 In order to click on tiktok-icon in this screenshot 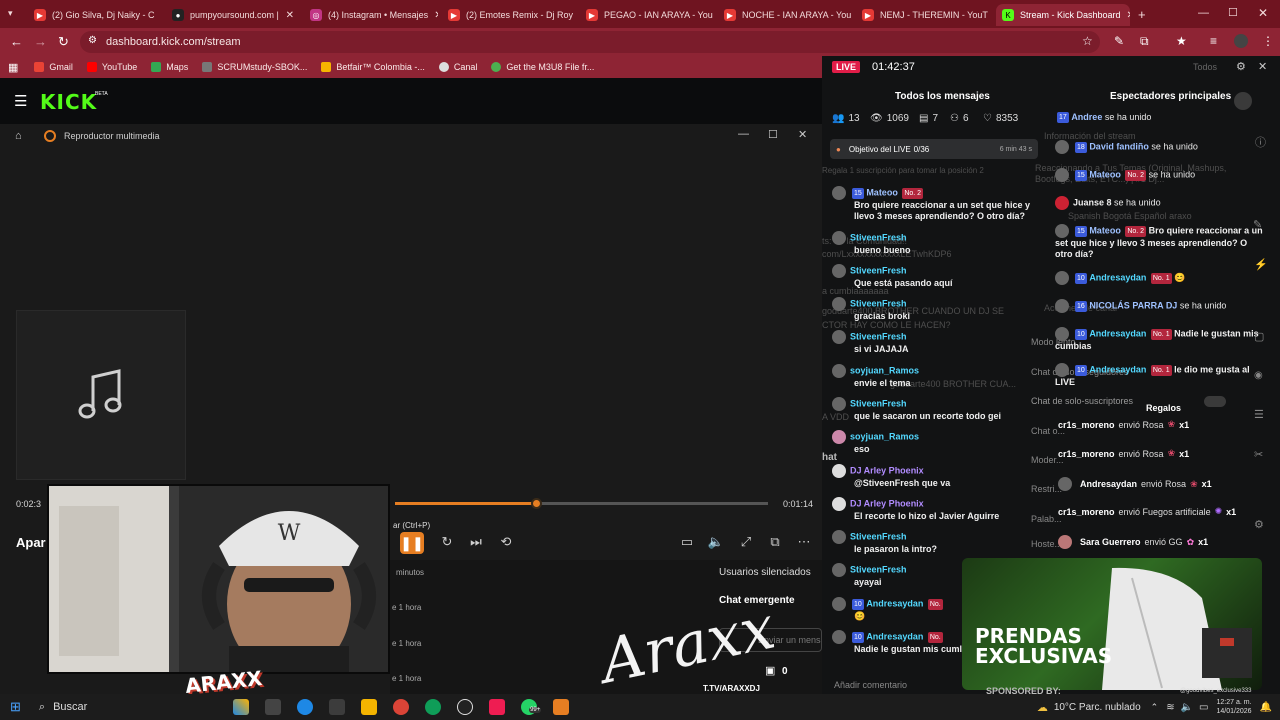, I will do `click(497, 707)`.